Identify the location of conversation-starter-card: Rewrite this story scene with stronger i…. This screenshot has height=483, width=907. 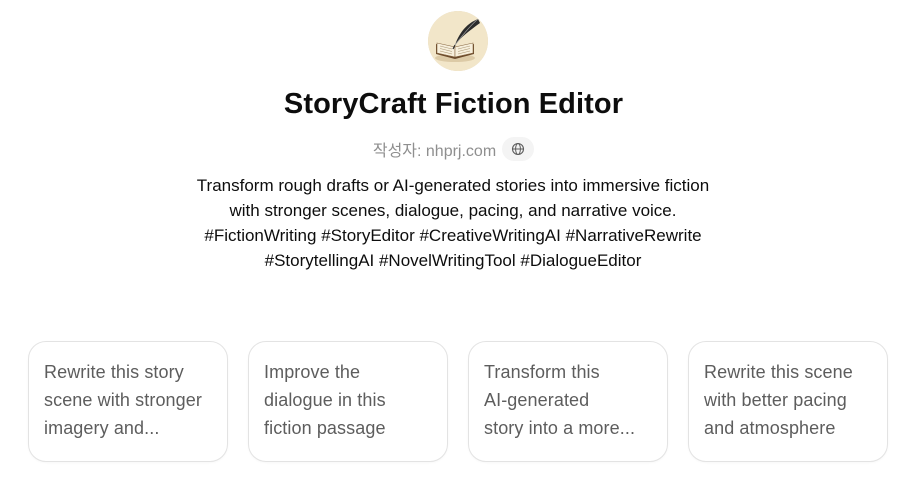
(128, 401).